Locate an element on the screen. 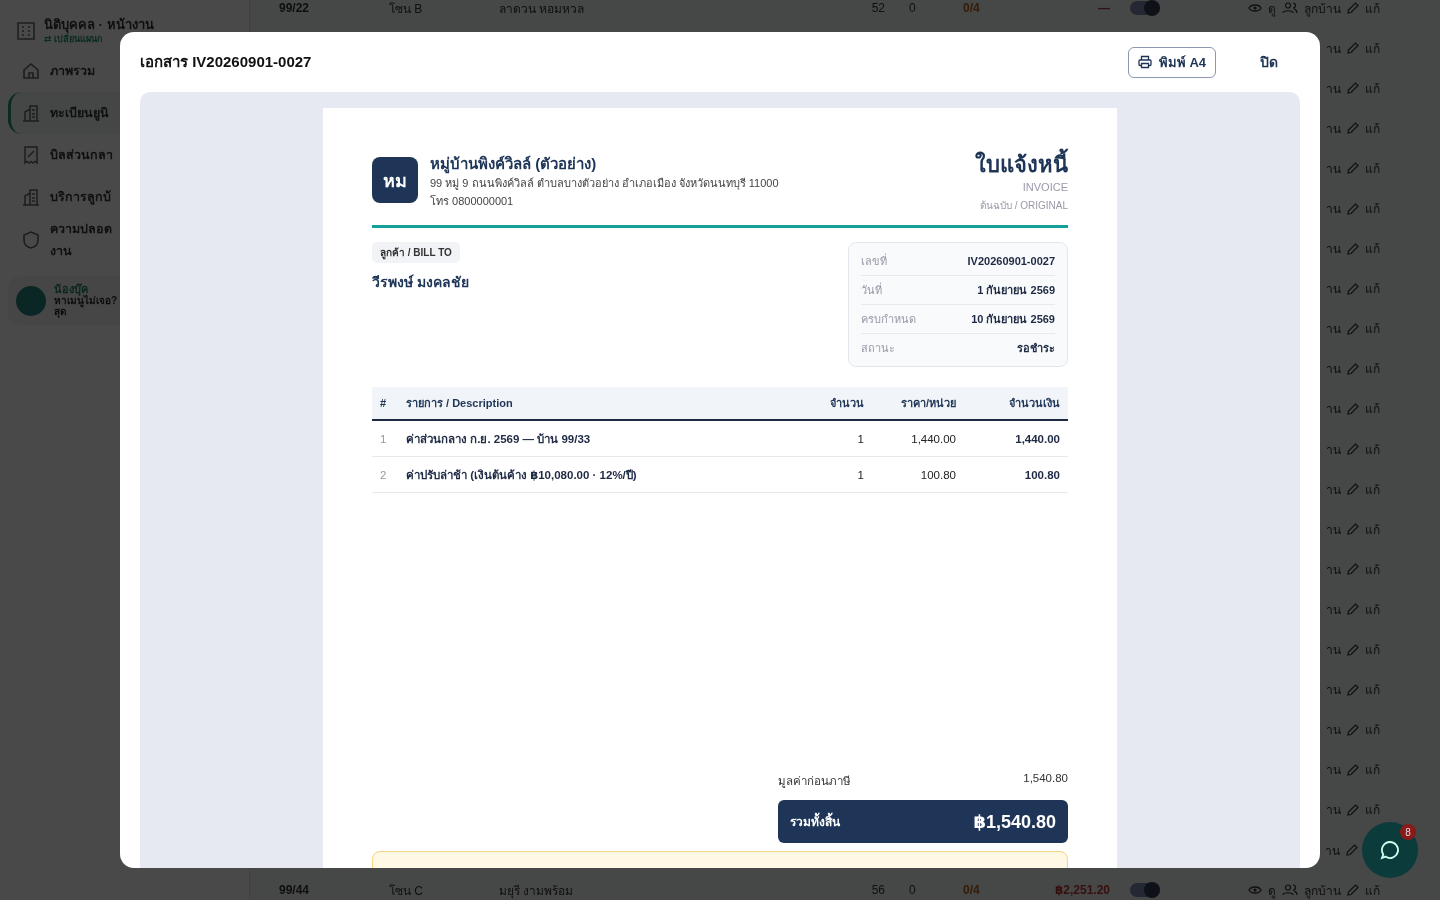 The image size is (1440, 900). total-label: รวมทั้งสิ้น is located at coordinates (815, 821).